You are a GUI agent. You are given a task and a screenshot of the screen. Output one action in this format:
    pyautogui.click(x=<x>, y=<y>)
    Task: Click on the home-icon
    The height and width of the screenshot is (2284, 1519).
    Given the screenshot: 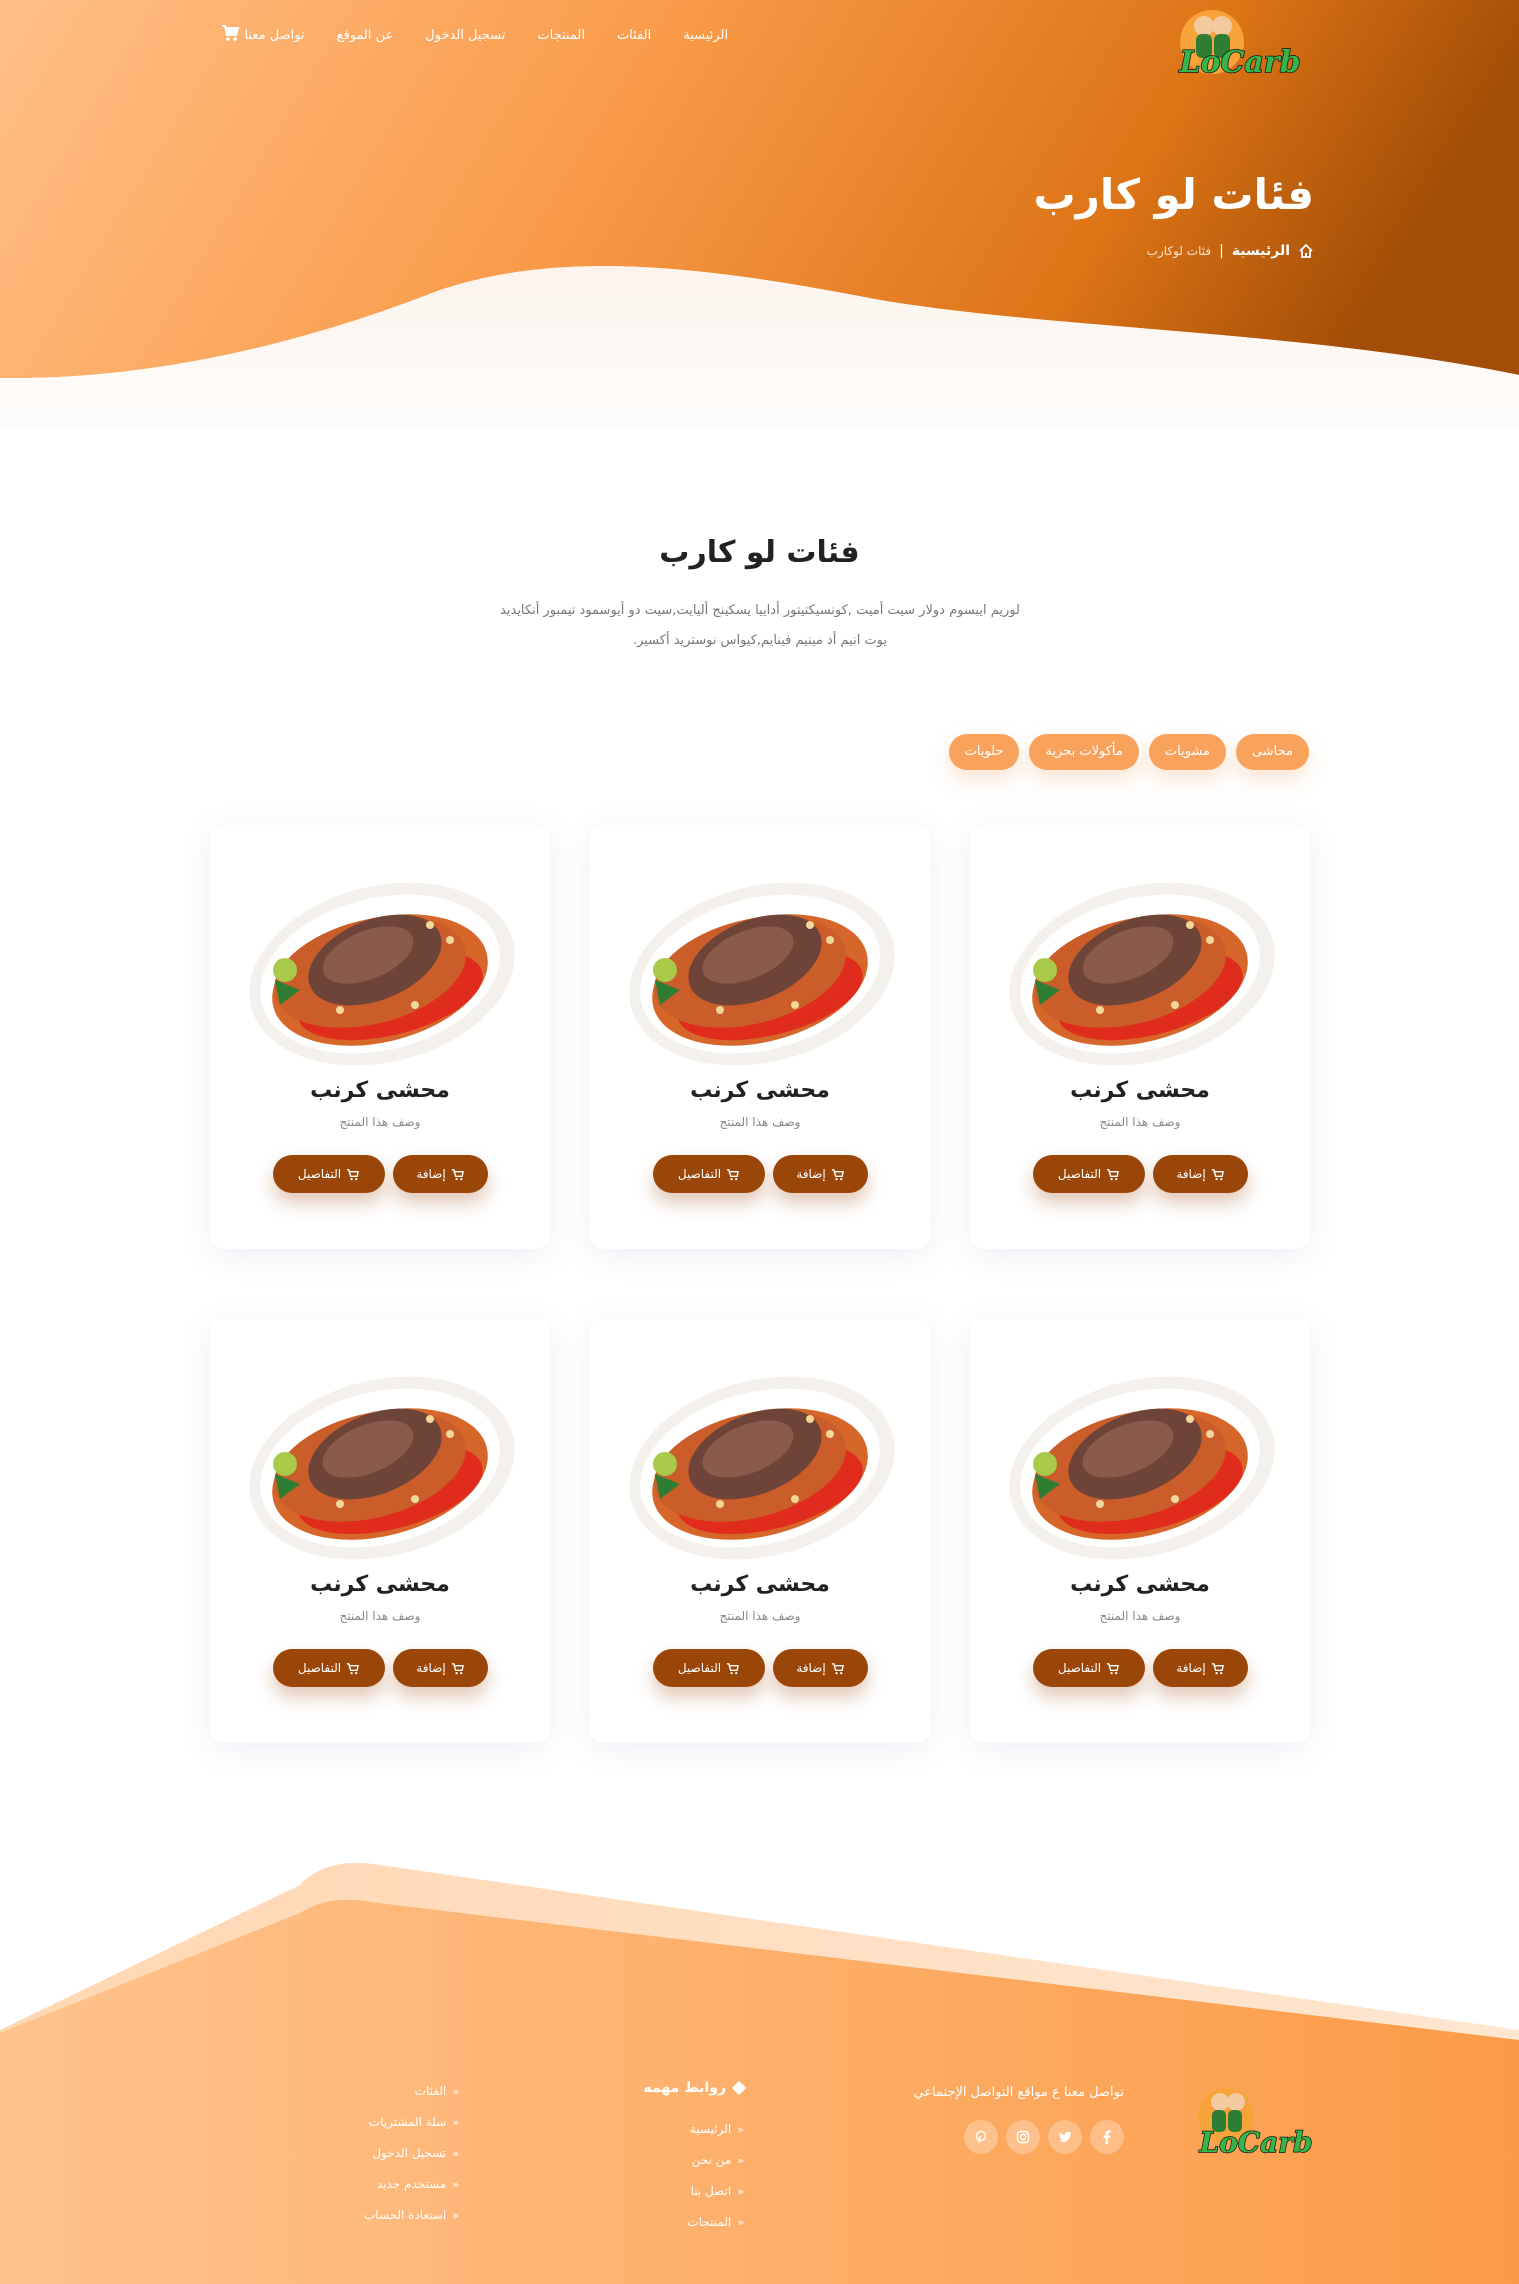 What is the action you would take?
    pyautogui.click(x=1306, y=250)
    